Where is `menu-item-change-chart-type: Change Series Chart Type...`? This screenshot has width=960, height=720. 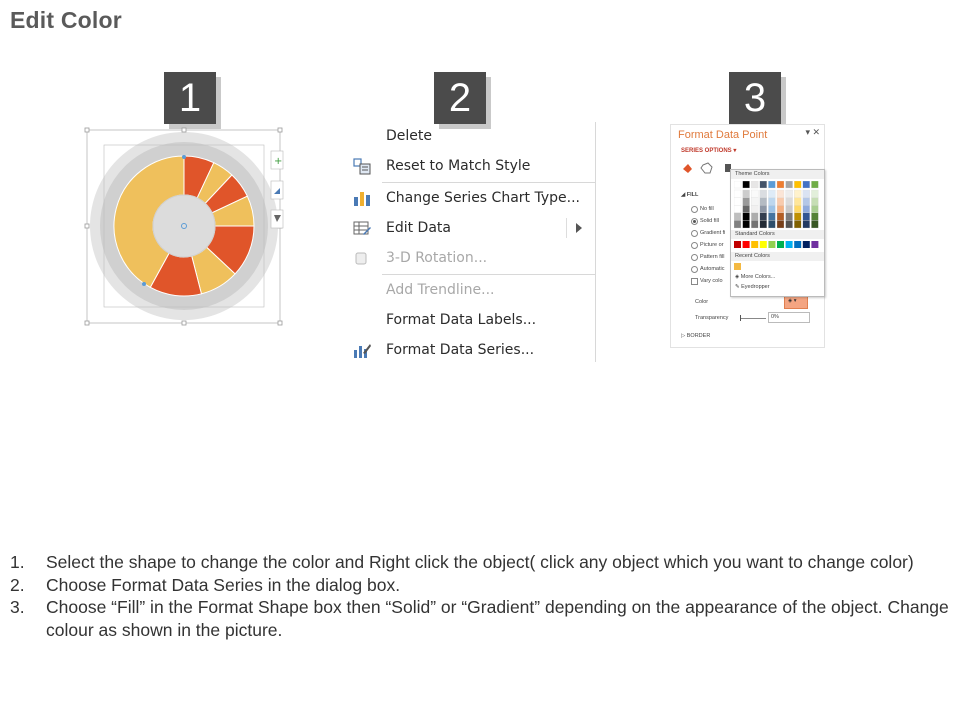
menu-item-change-chart-type: Change Series Chart Type... is located at coordinates (471, 198).